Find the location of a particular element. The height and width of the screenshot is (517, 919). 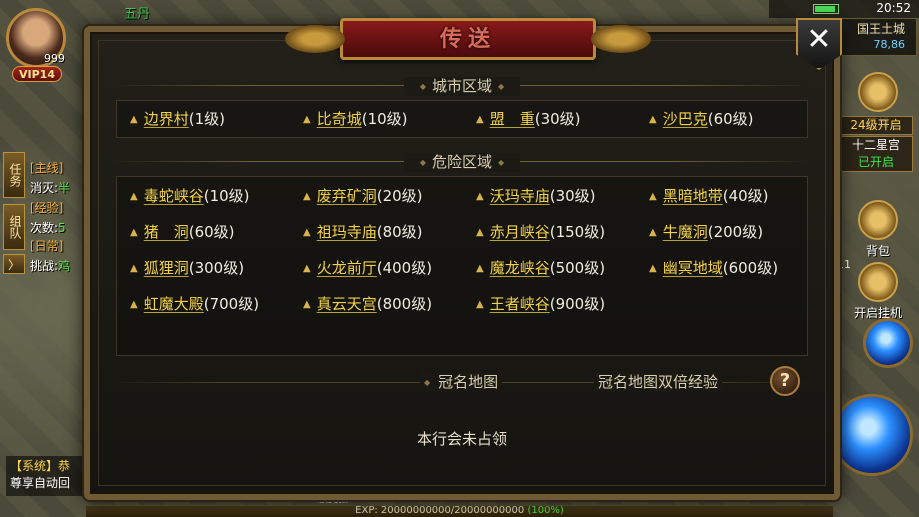

quest-daily: [日常] 挑战:鸡 is located at coordinates (50, 256).